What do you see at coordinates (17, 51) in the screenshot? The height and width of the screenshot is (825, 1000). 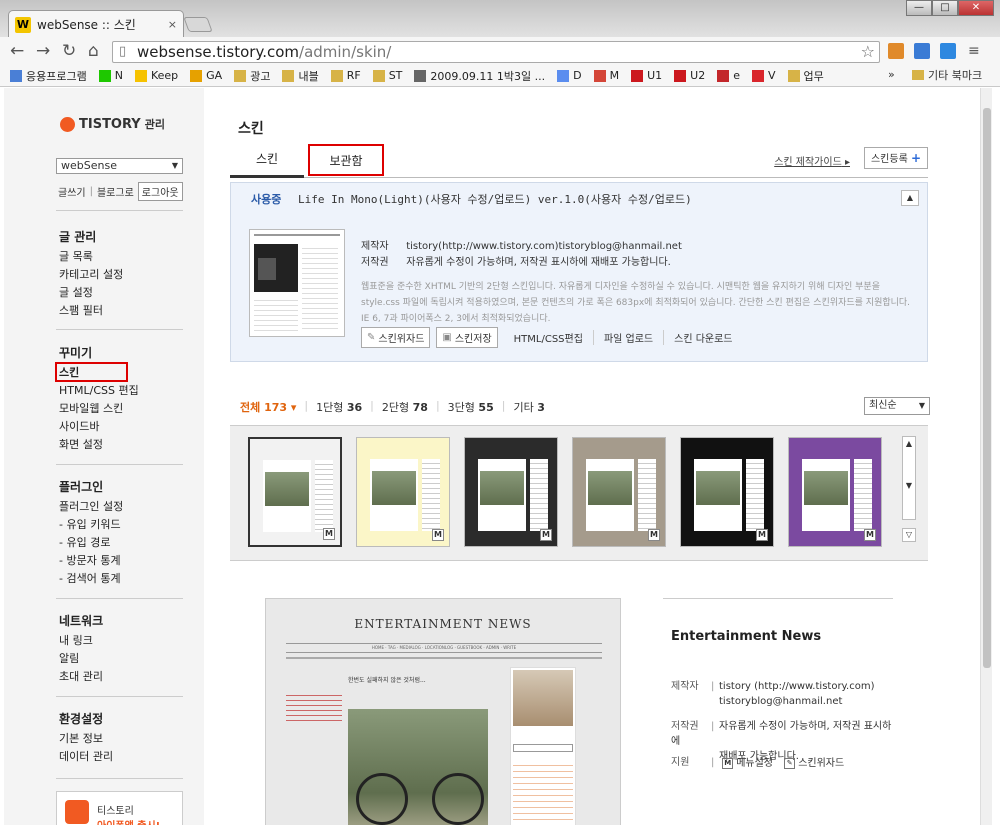 I see `back-arrow-icon: ←` at bounding box center [17, 51].